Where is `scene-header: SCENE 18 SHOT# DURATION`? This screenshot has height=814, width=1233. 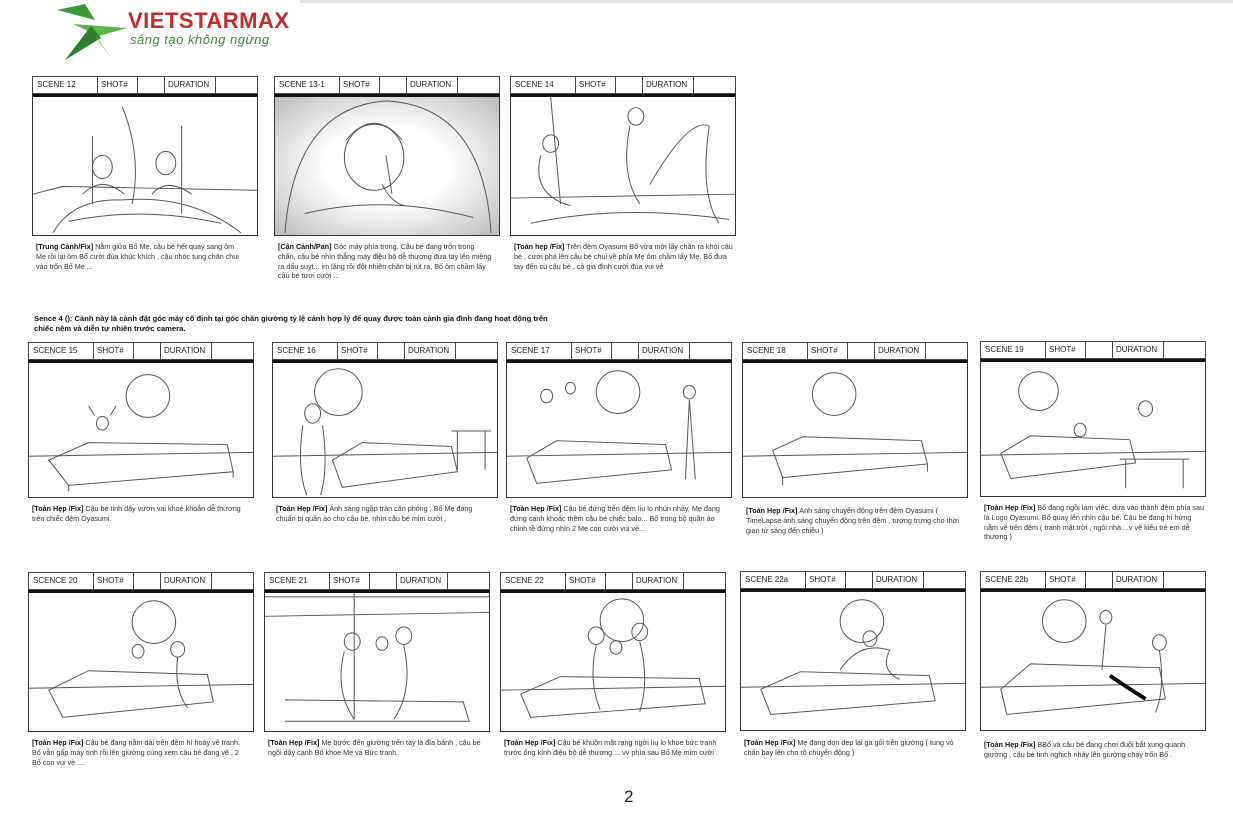
scene-header: SCENE 18 SHOT# DURATION is located at coordinates (855, 351).